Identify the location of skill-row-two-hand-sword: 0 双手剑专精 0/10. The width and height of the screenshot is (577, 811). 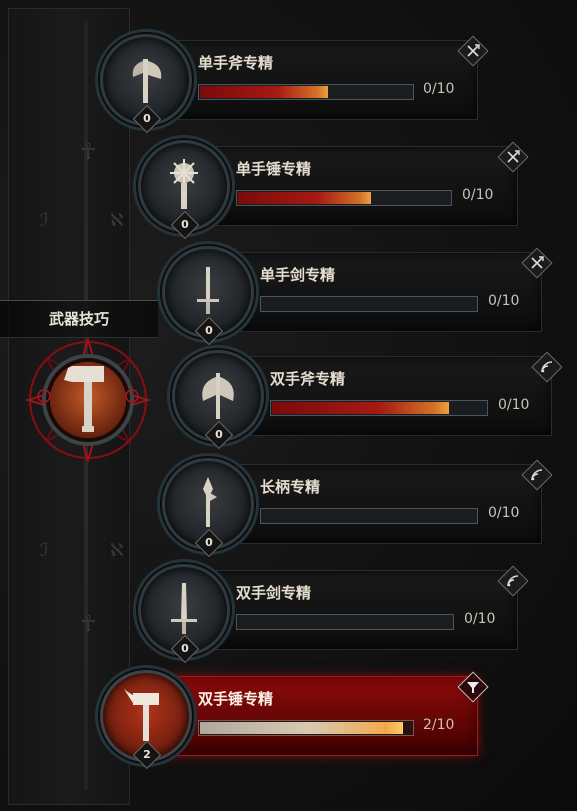
(333, 614).